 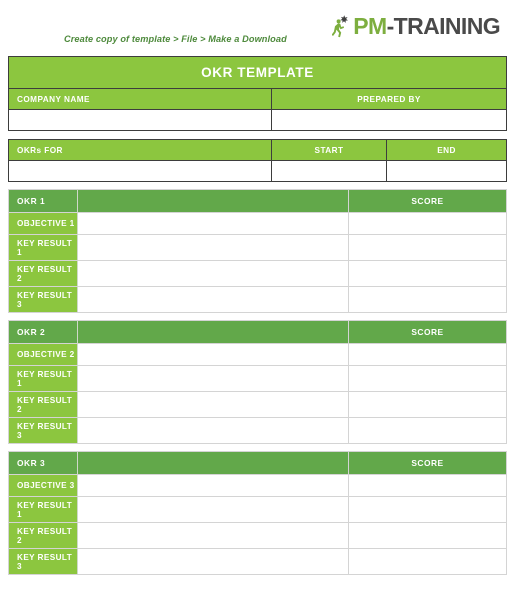 I want to click on table-row: OKRs FOR START END, so click(x=258, y=150).